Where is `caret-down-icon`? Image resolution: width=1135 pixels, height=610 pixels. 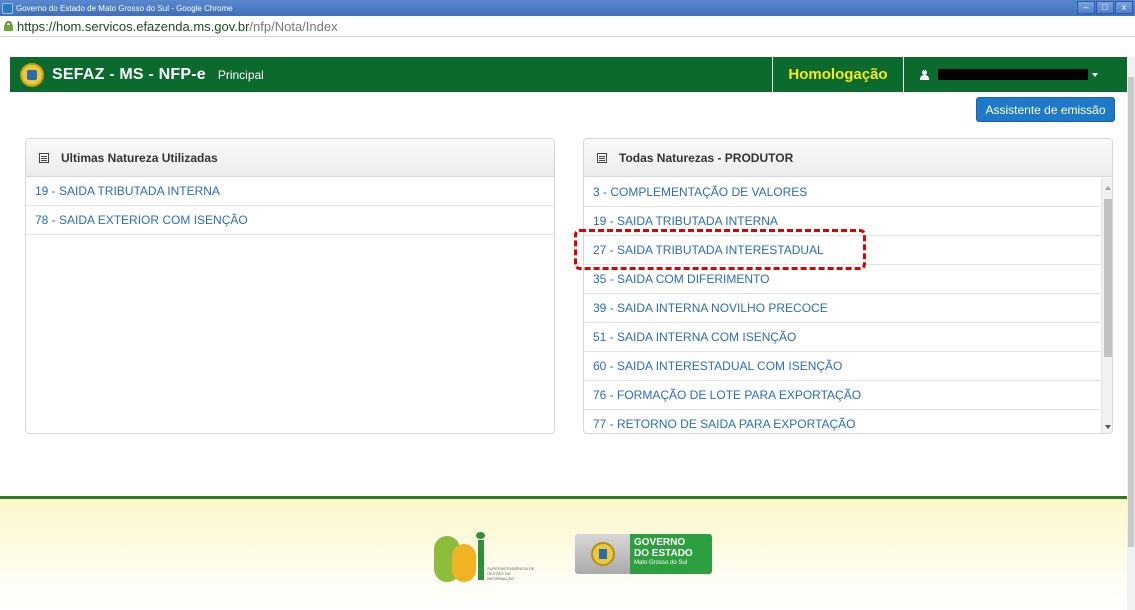
caret-down-icon is located at coordinates (1095, 74).